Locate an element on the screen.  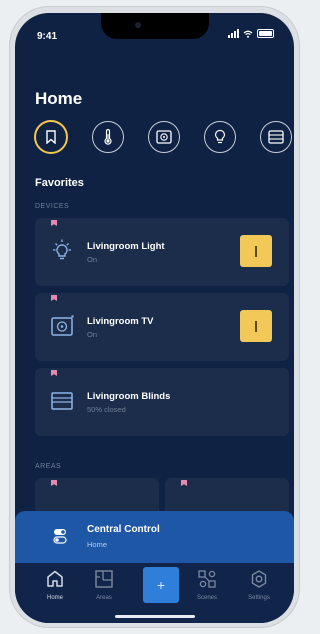
home-icon is located at coordinates (55, 578).